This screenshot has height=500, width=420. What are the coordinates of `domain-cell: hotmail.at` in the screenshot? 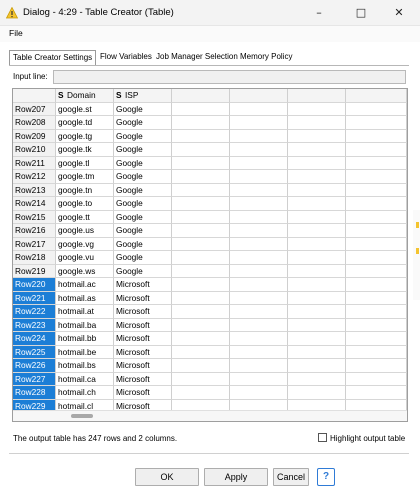 It's located at (85, 312).